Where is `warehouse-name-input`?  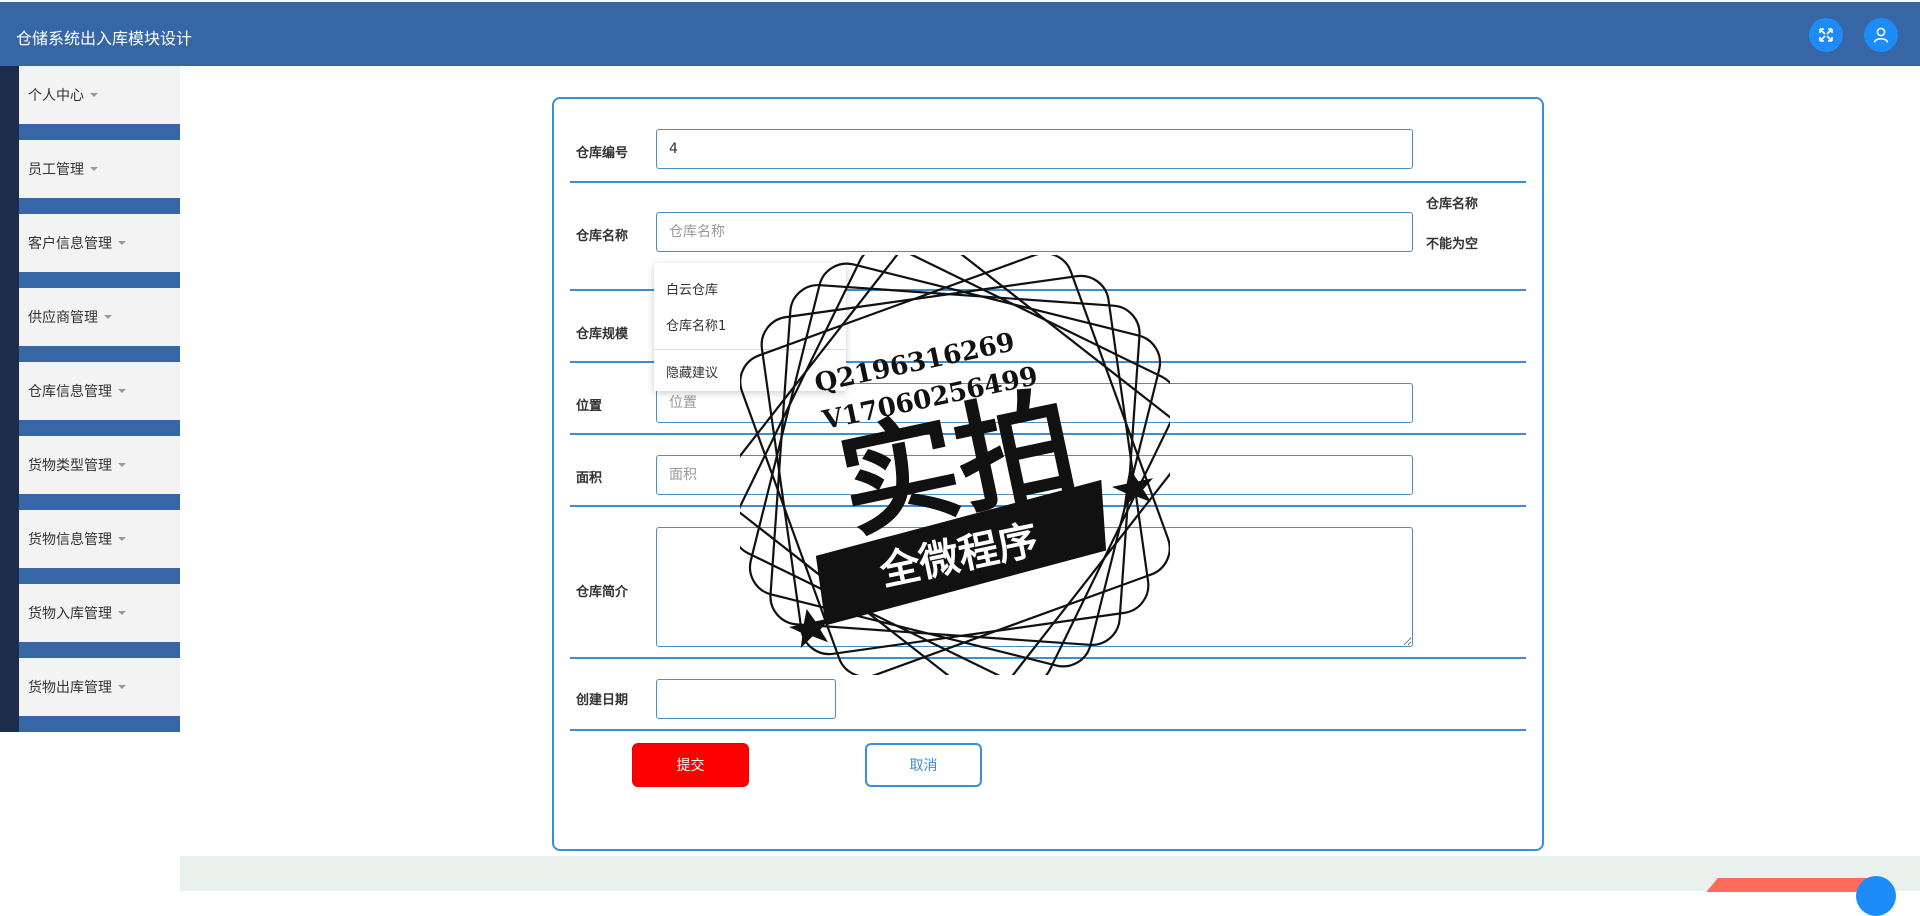
warehouse-name-input is located at coordinates (1034, 232).